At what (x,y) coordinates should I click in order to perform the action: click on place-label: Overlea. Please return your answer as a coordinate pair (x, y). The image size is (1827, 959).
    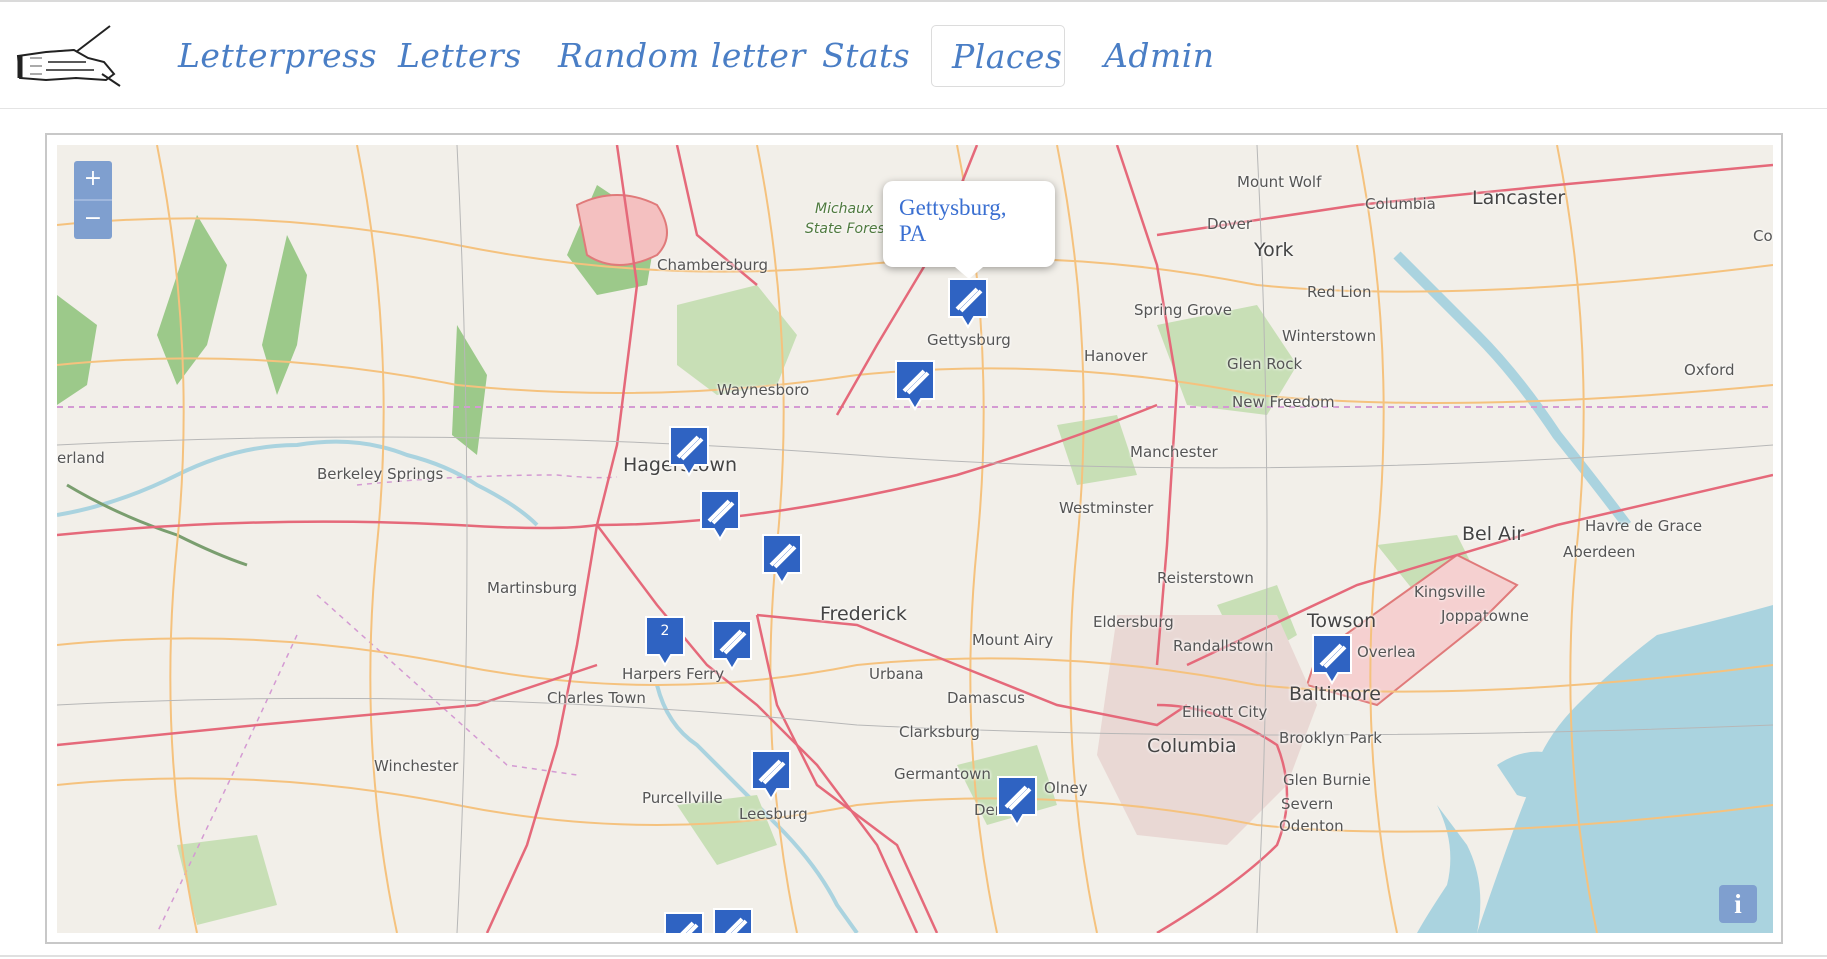
    Looking at the image, I should click on (1386, 652).